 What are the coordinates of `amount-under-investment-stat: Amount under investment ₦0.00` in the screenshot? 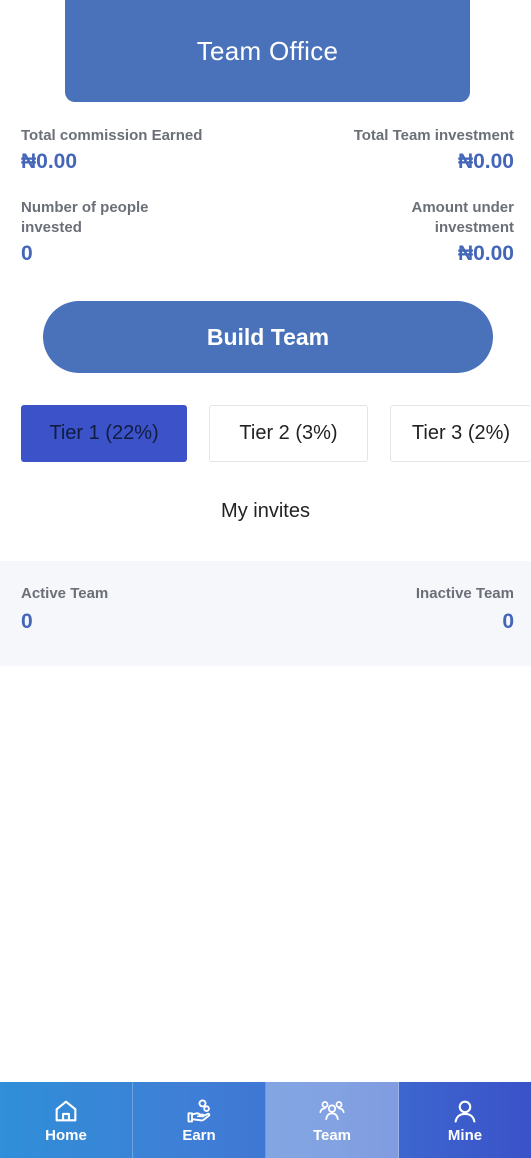 It's located at (463, 232).